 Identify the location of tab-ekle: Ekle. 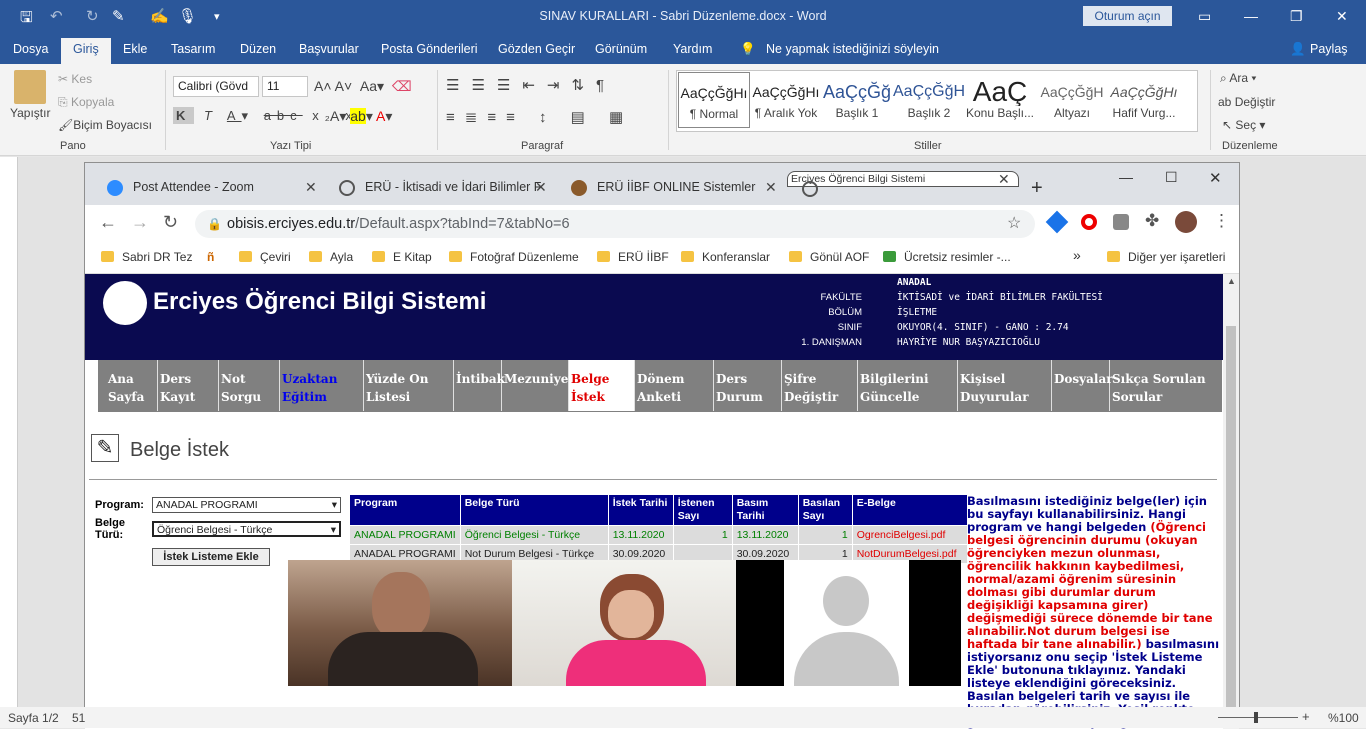
(135, 49).